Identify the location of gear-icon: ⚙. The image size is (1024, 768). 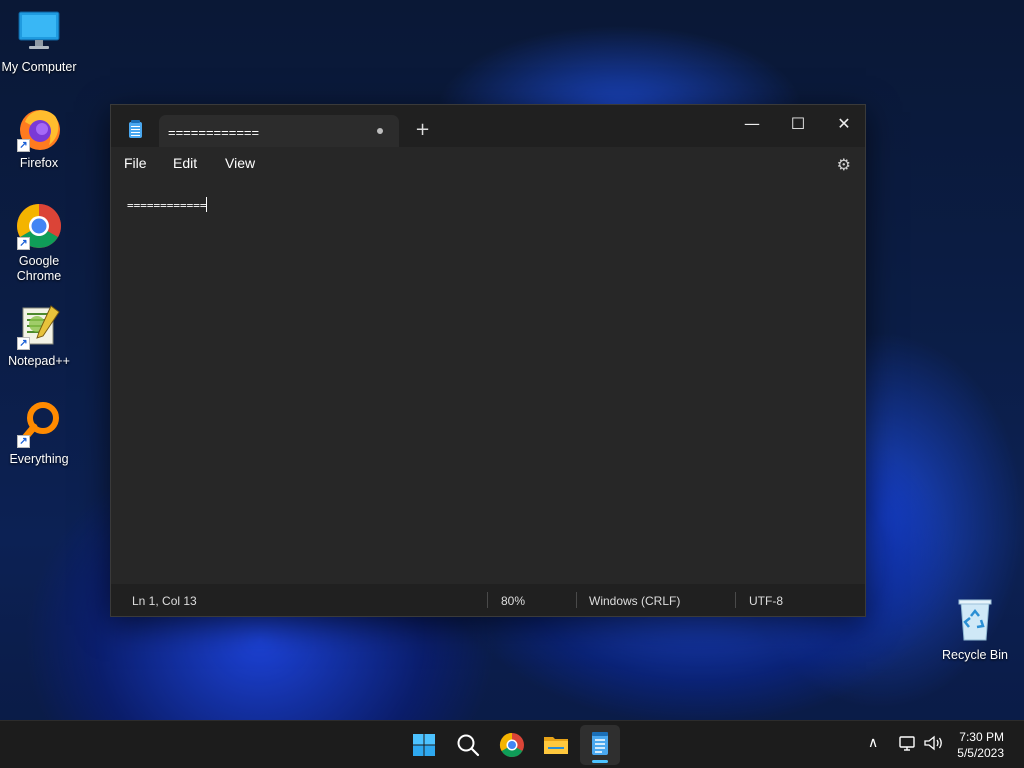
(844, 164).